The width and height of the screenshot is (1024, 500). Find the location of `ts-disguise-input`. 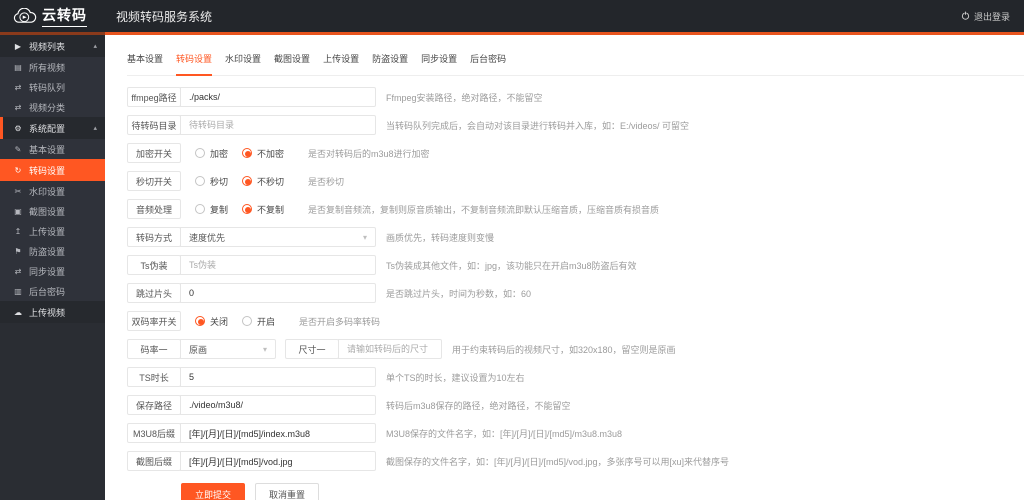

ts-disguise-input is located at coordinates (278, 265).